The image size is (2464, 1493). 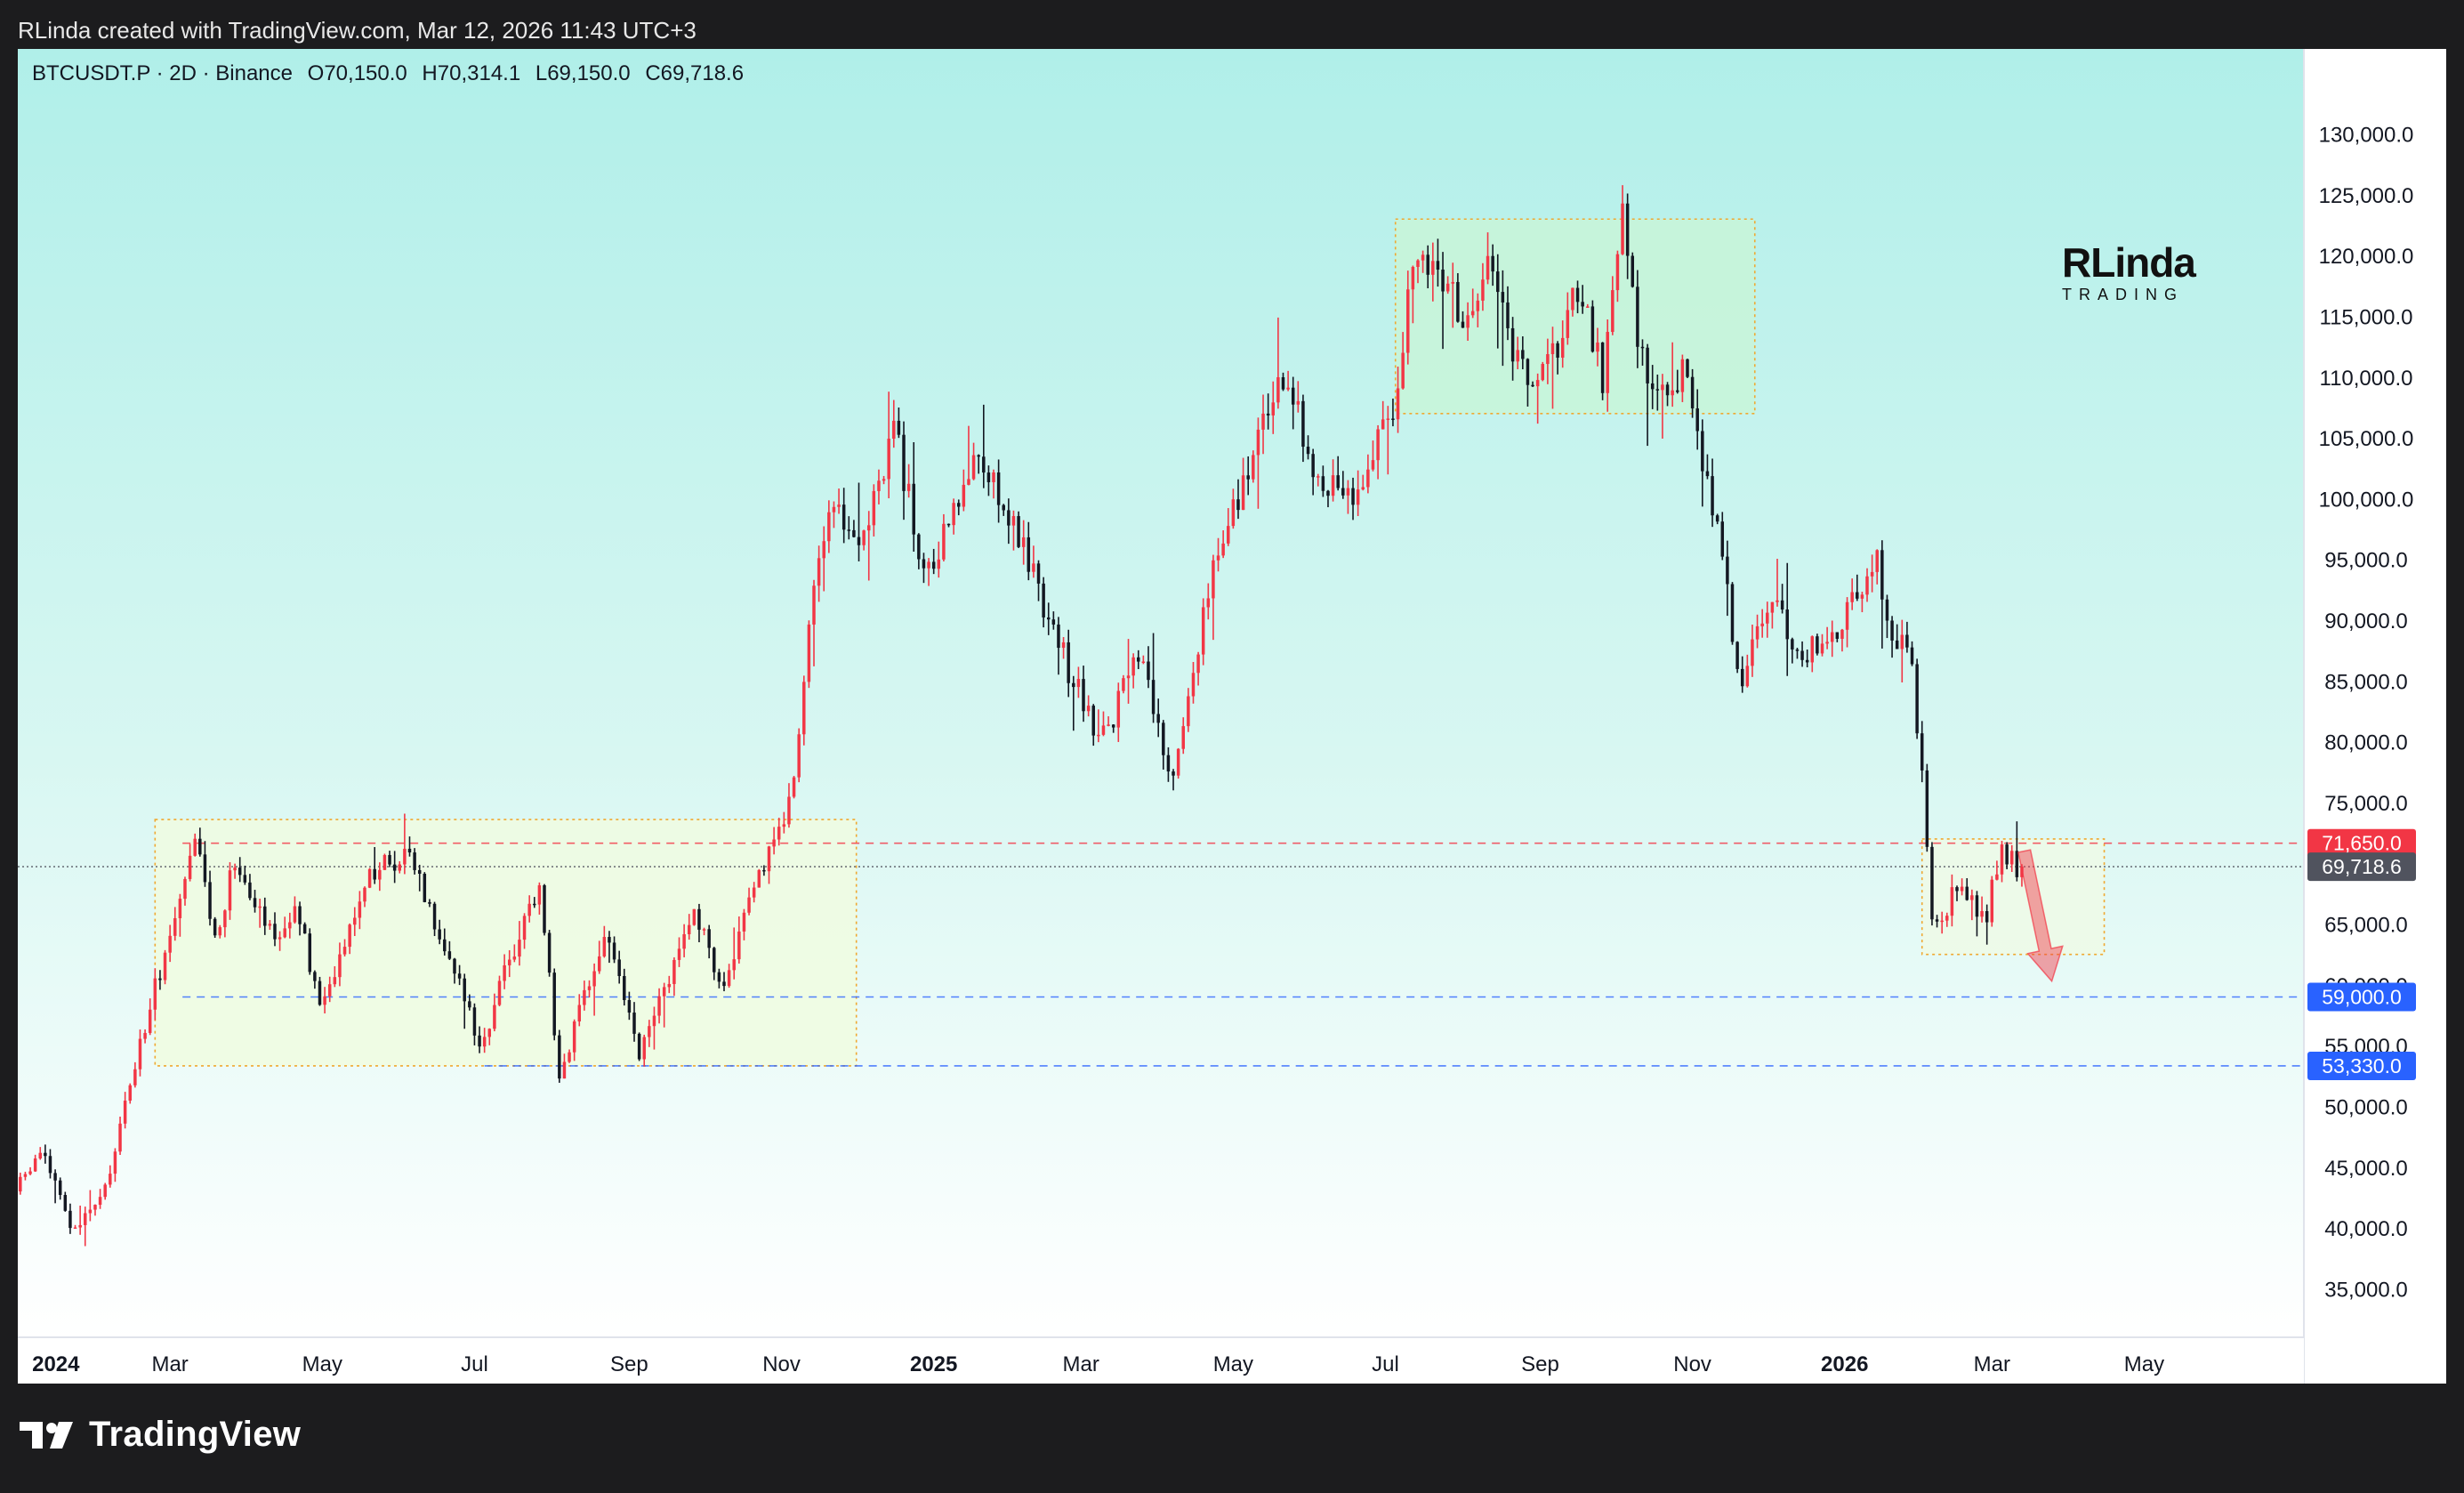 I want to click on y-tick-label: 65,000.0, so click(x=2365, y=926).